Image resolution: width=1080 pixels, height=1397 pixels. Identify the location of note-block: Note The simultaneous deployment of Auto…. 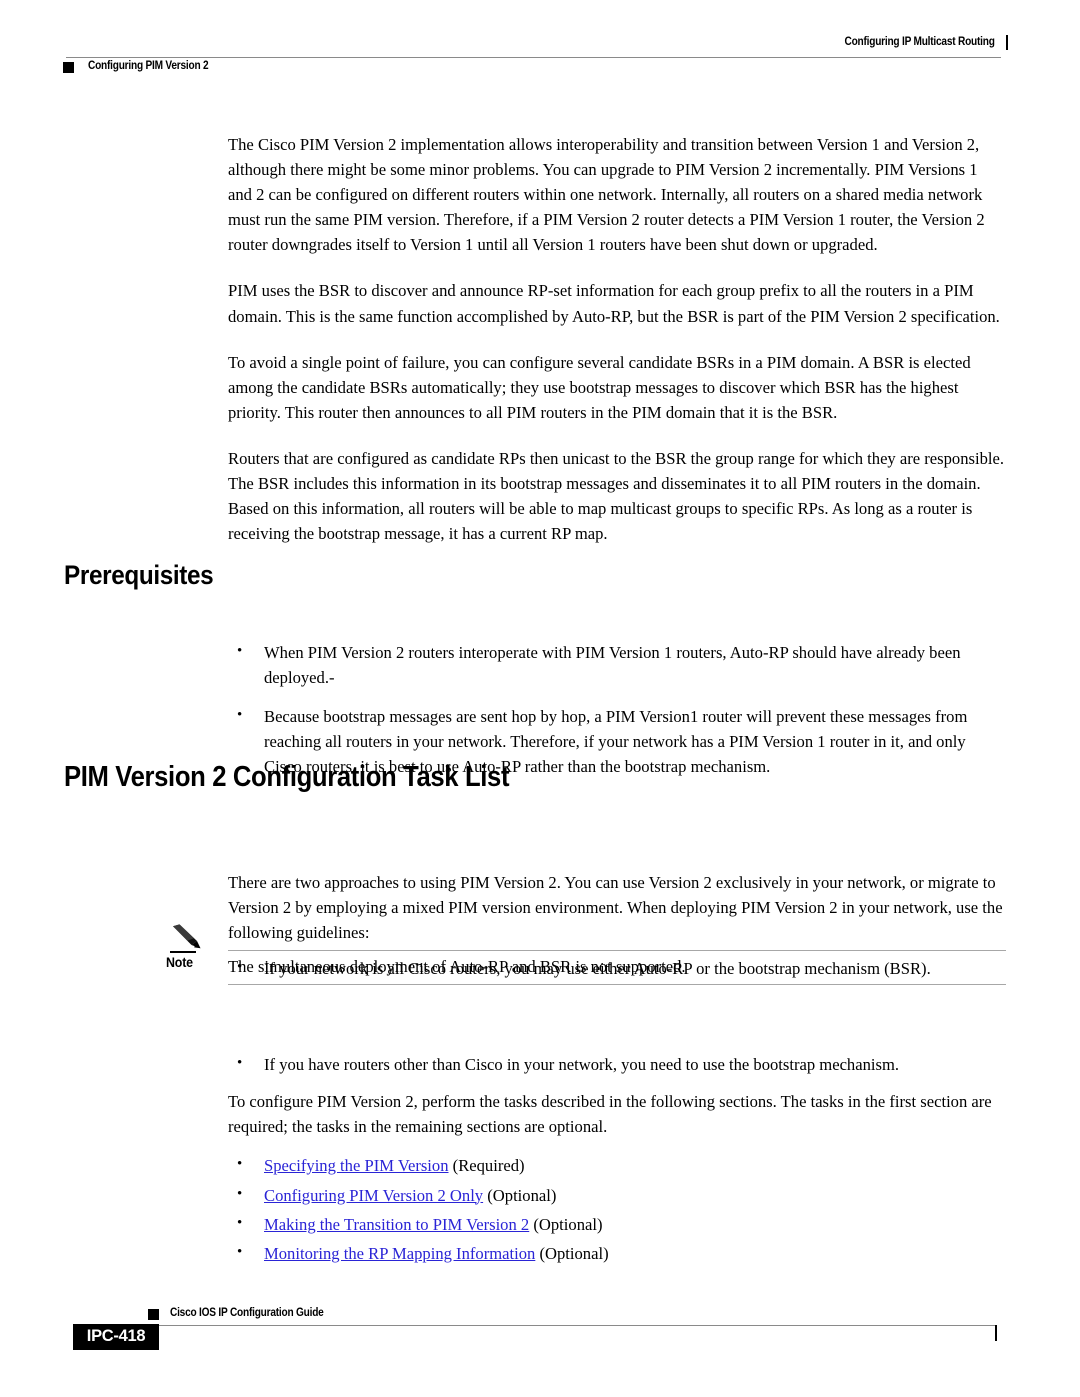
(586, 955).